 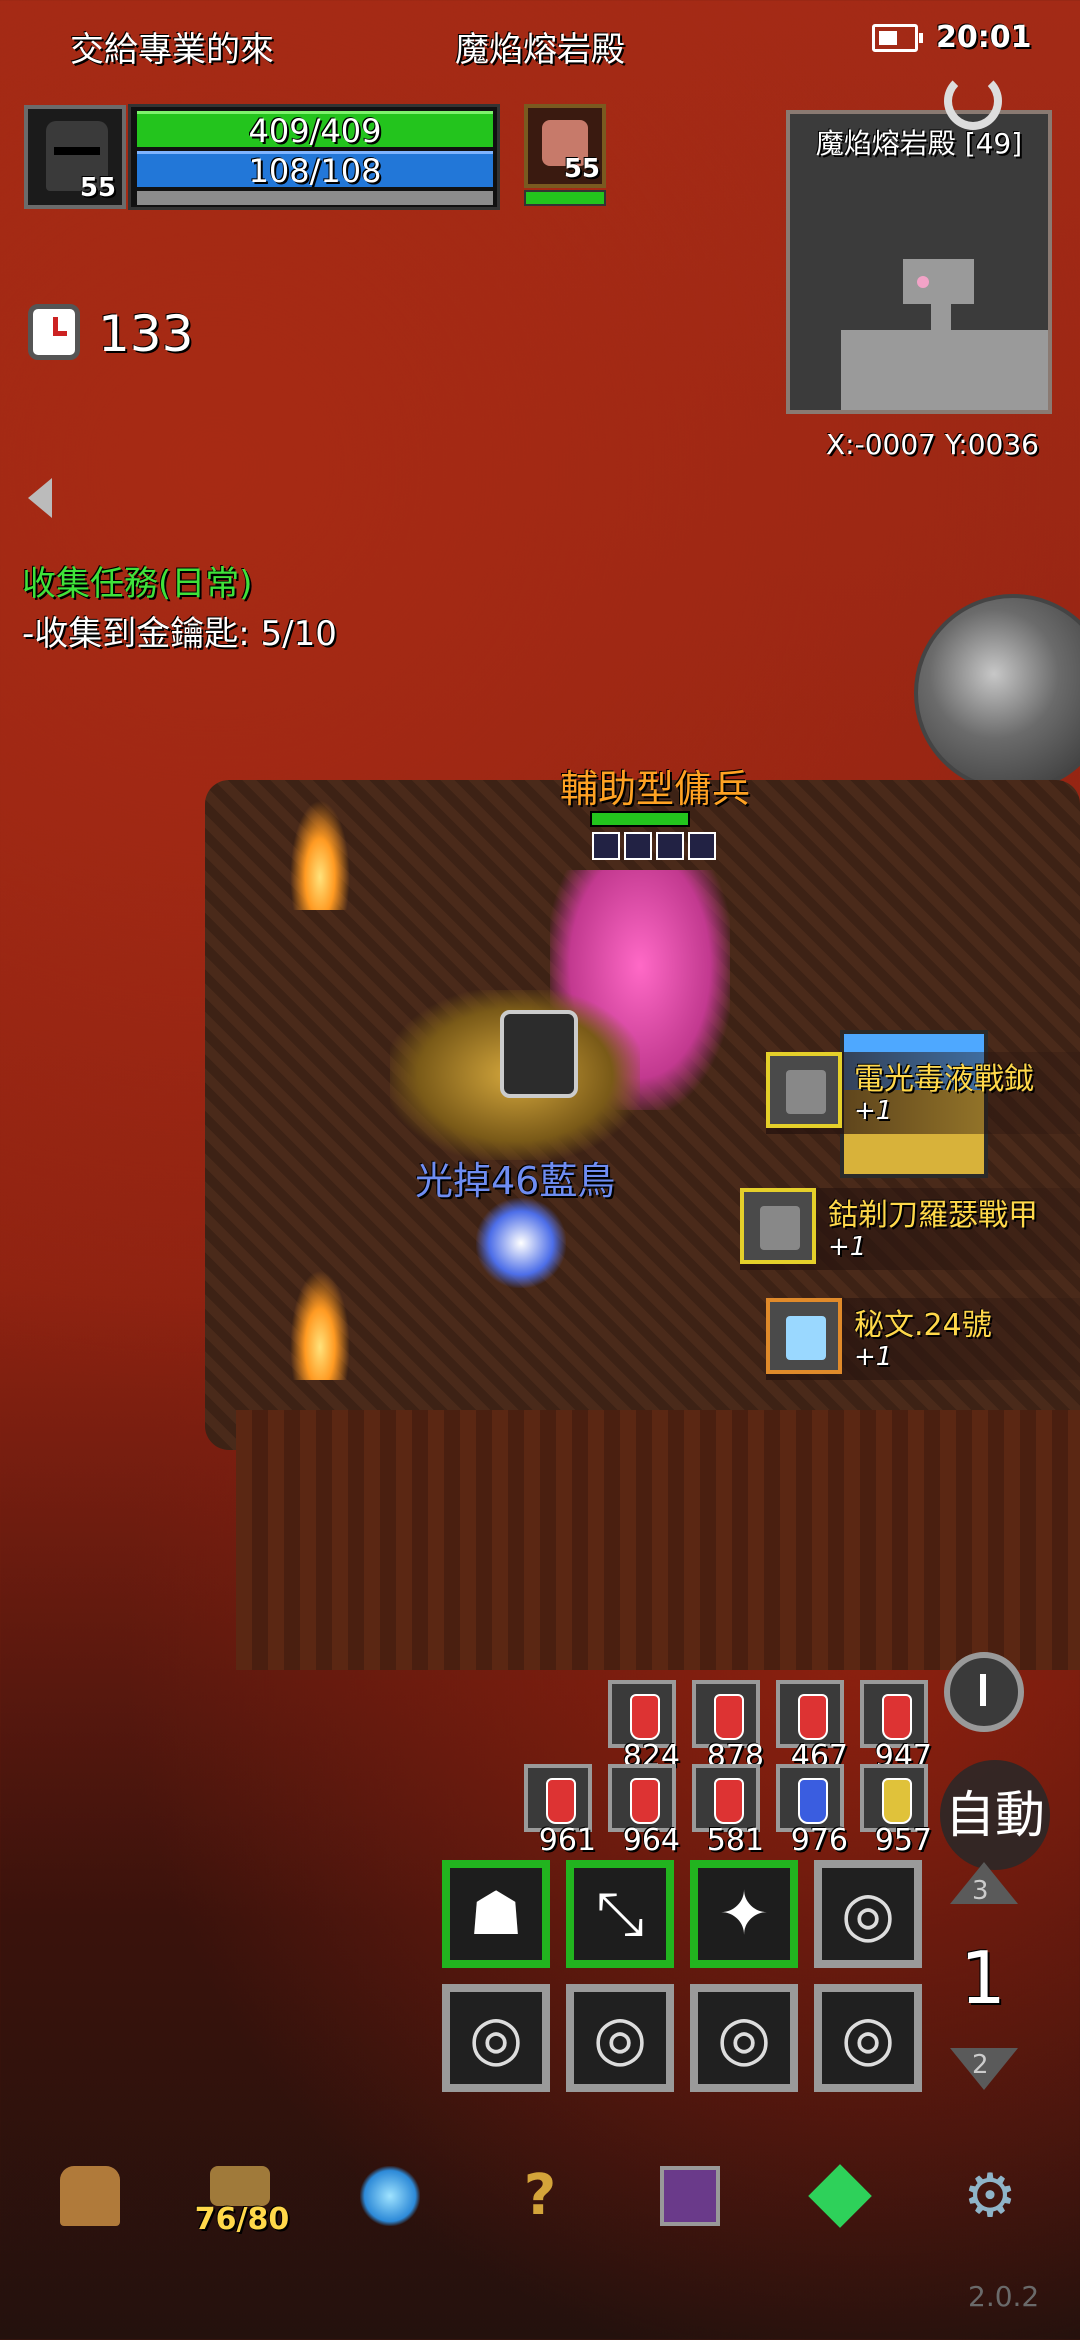 I want to click on potion-slot: 824, so click(x=644, y=1727).